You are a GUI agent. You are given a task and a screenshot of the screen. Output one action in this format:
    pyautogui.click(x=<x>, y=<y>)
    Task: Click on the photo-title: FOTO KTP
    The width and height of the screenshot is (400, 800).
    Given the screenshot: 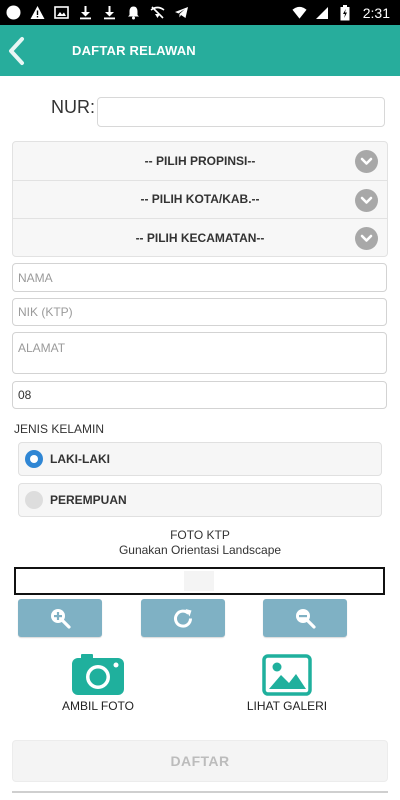 What is the action you would take?
    pyautogui.click(x=200, y=535)
    